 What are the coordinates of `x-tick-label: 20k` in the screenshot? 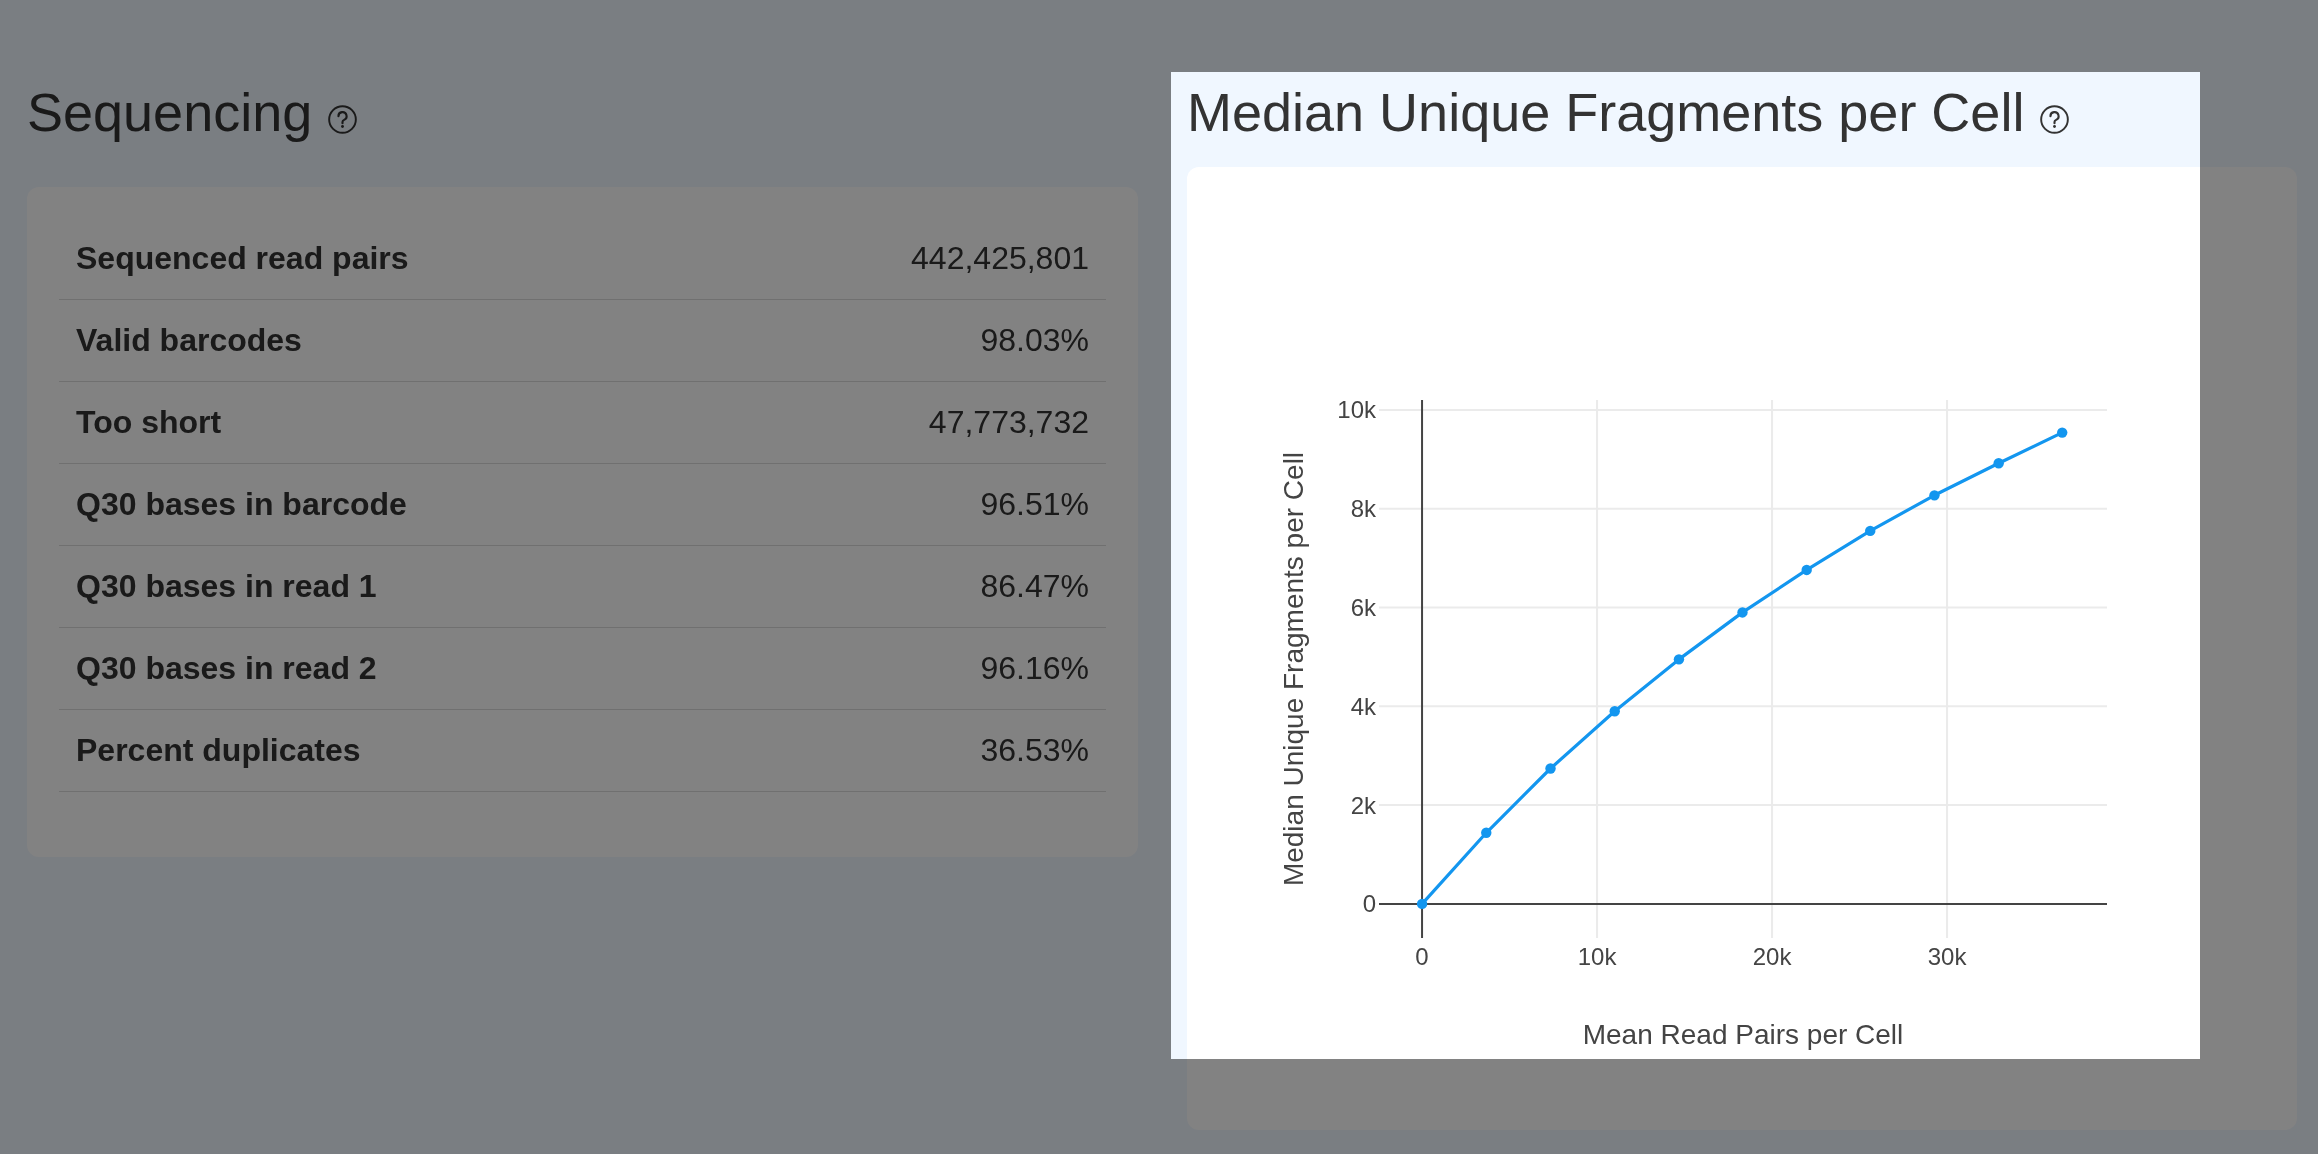 It's located at (1772, 956).